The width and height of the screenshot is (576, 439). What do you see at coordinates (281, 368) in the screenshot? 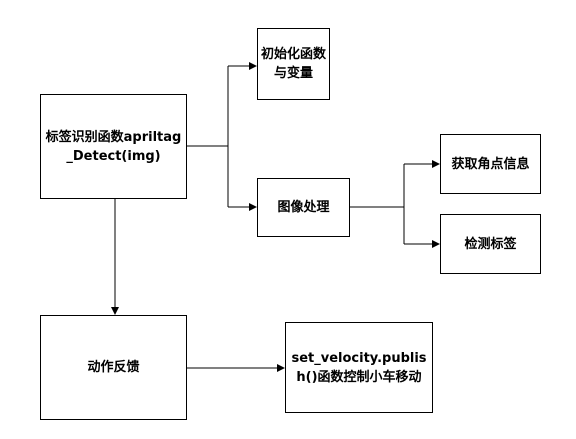
I see `arrow-to-velocity` at bounding box center [281, 368].